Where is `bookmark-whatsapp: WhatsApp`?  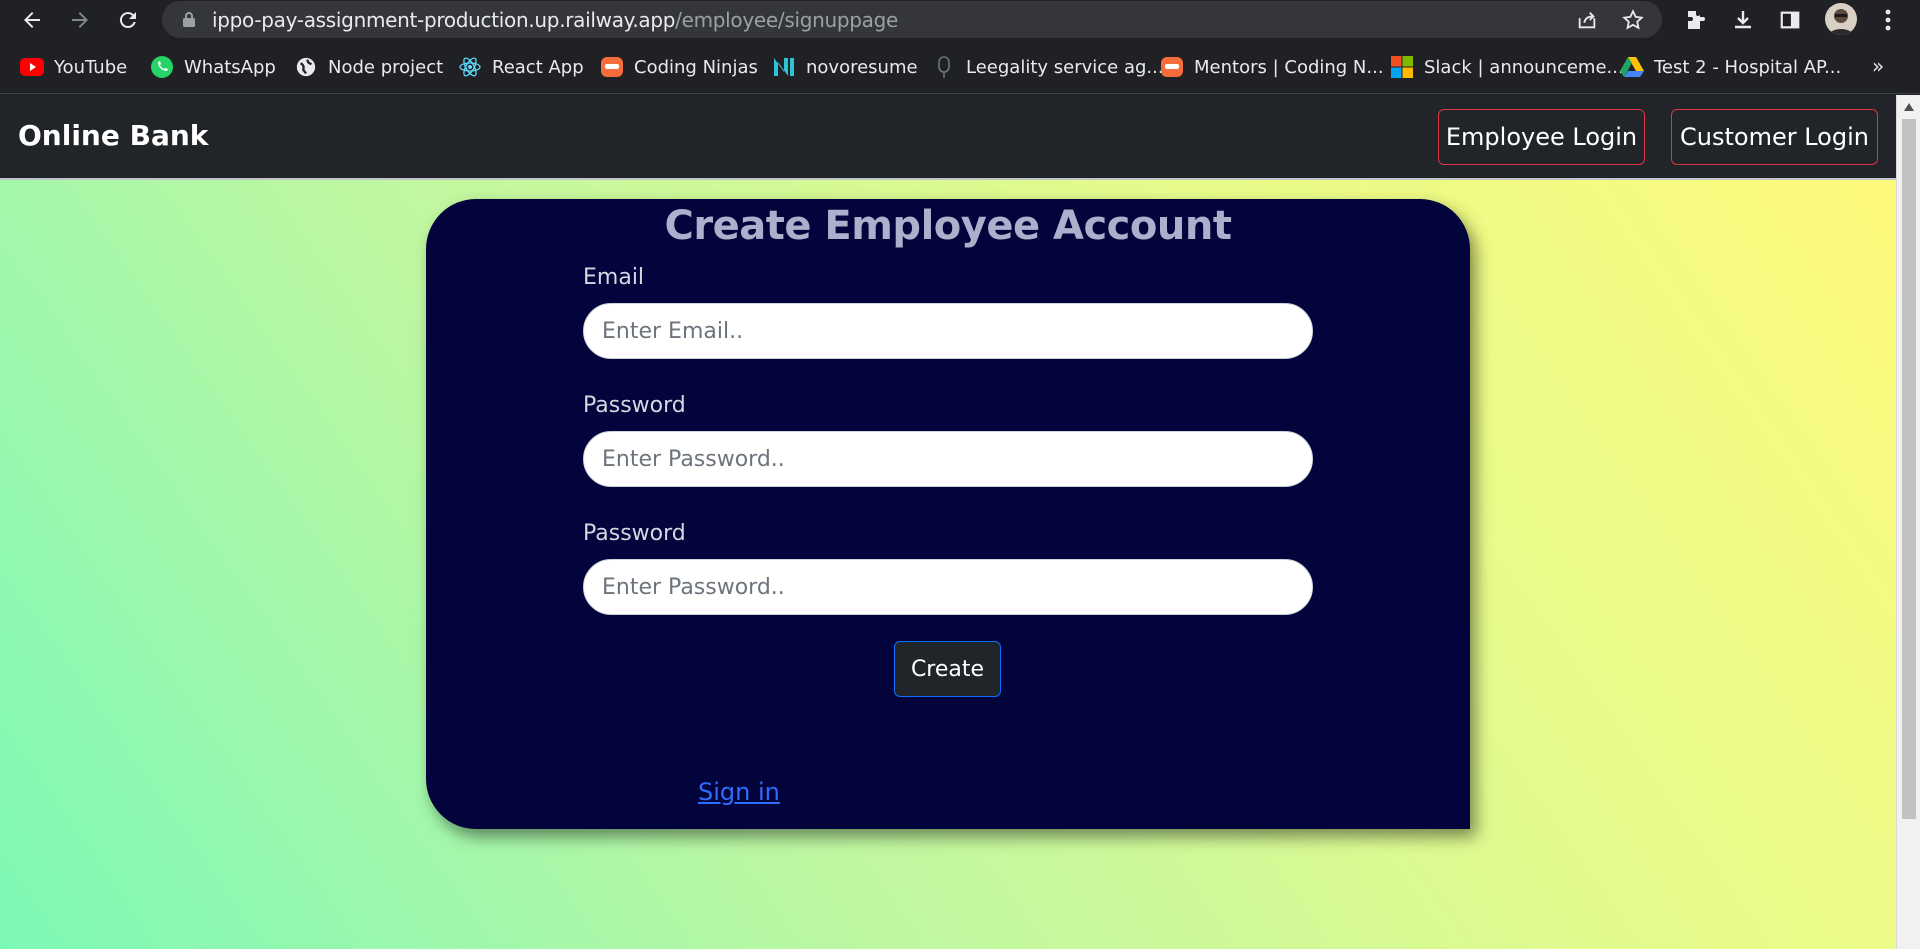
bookmark-whatsapp: WhatsApp is located at coordinates (213, 67).